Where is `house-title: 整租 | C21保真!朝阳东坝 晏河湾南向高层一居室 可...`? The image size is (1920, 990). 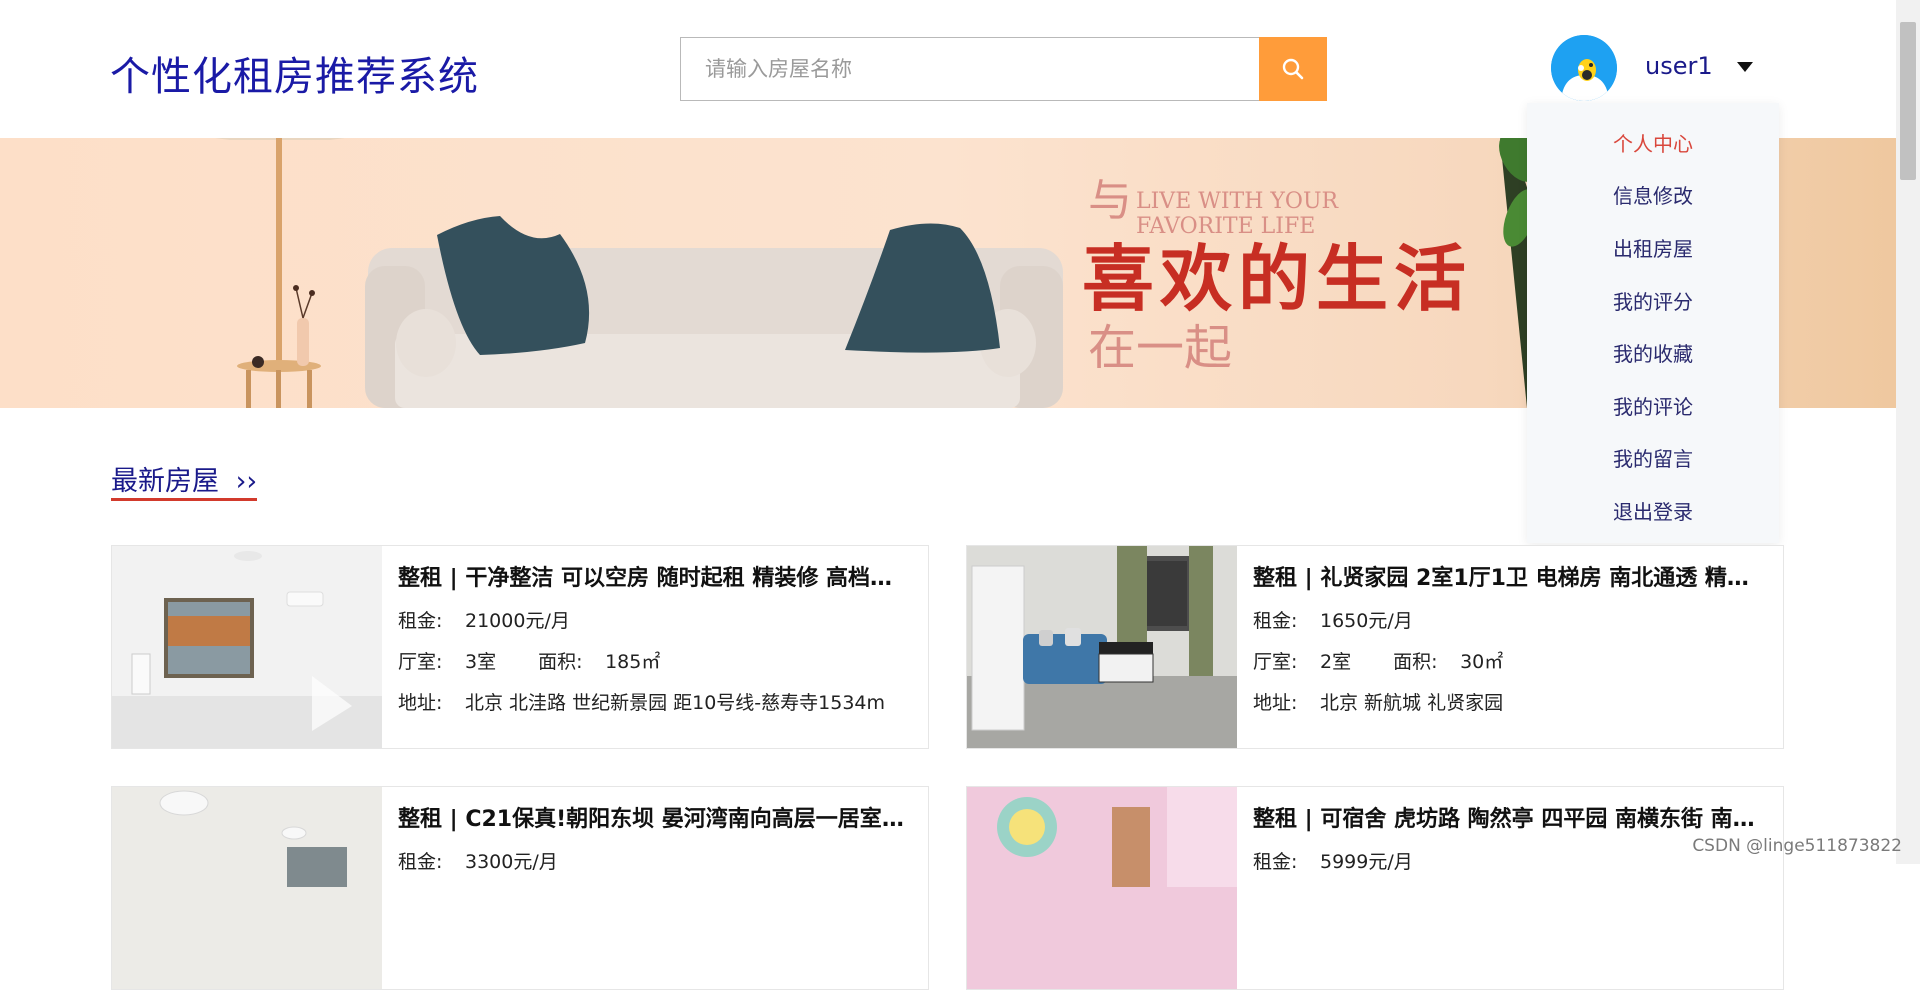
house-title: 整租 | C21保真!朝阳东坝 晏河湾南向高层一居室 可... is located at coordinates (653, 817).